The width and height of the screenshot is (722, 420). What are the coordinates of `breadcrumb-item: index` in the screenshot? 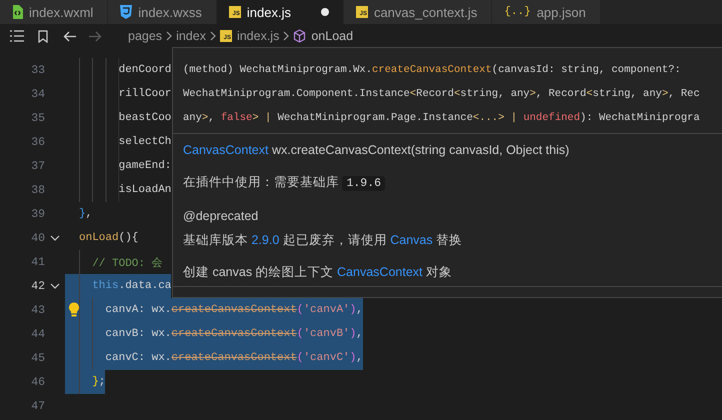 It's located at (191, 36).